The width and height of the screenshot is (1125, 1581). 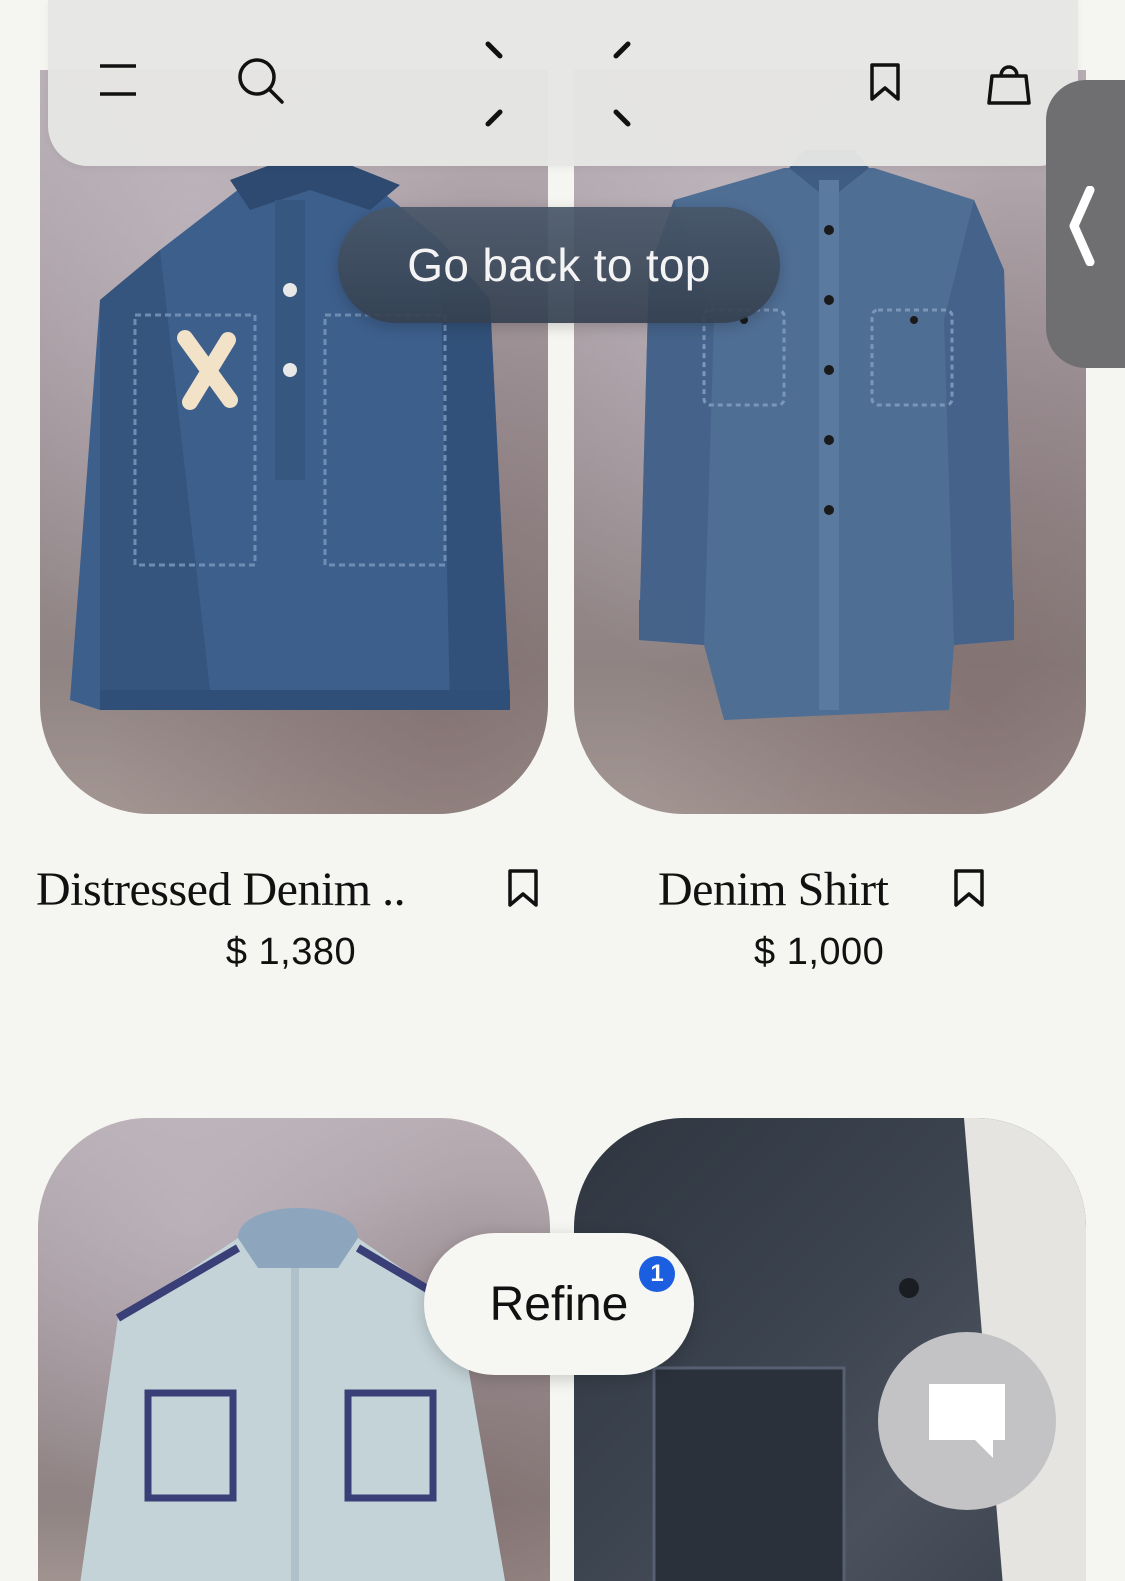 I want to click on side-panel-tab, so click(x=1085, y=224).